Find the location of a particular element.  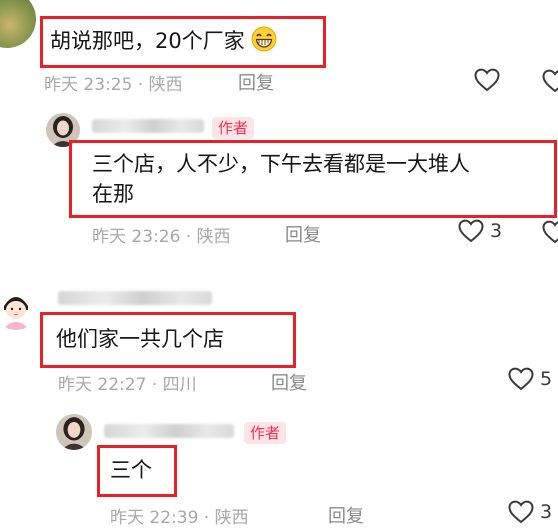

comment-meta: 昨天 22:39 · 陕西 is located at coordinates (179, 518).